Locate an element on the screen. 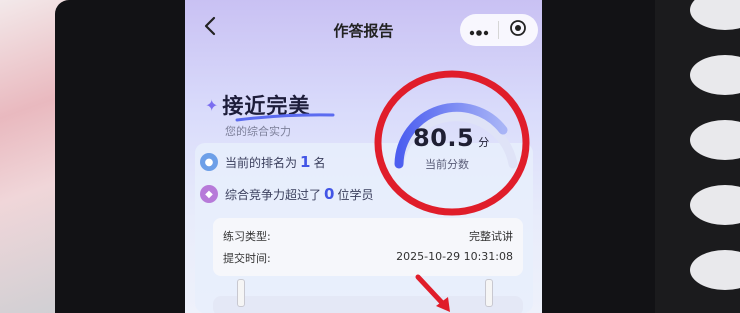  miniprogram-capsule is located at coordinates (499, 30).